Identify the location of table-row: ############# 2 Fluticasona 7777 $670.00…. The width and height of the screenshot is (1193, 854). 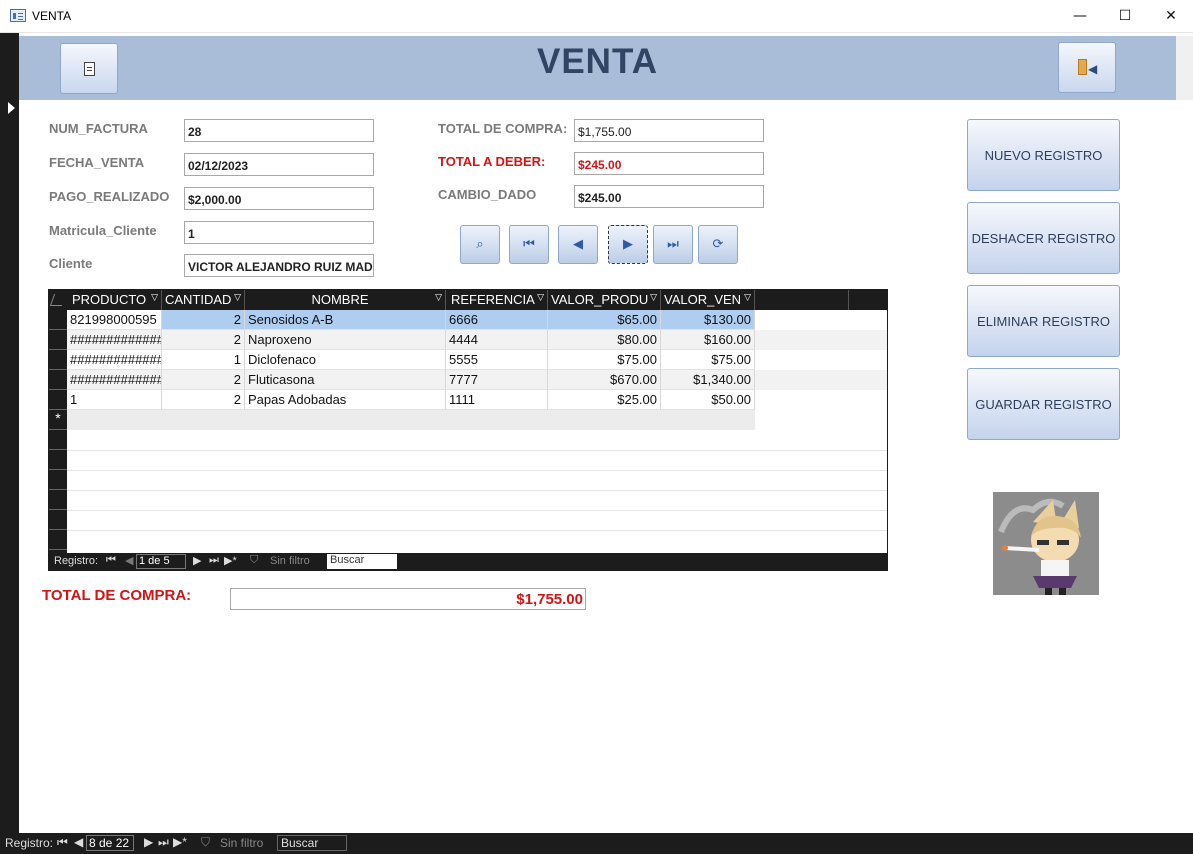
(477, 380).